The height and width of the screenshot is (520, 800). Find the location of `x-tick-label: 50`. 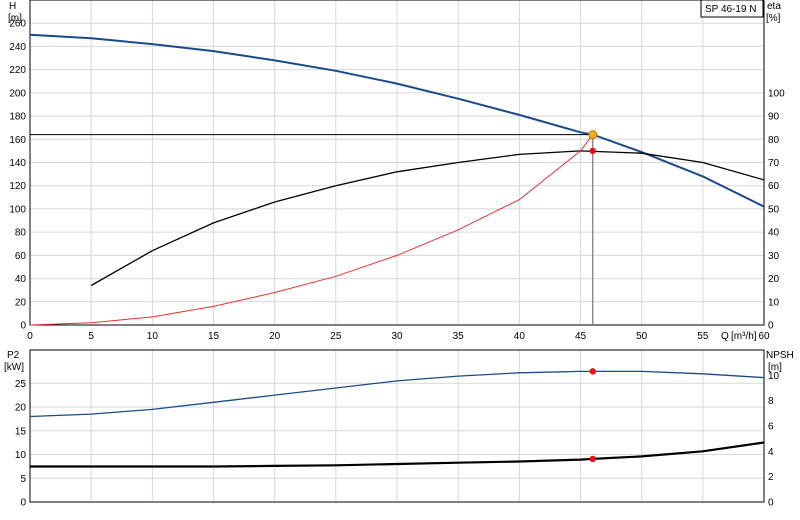

x-tick-label: 50 is located at coordinates (642, 336).